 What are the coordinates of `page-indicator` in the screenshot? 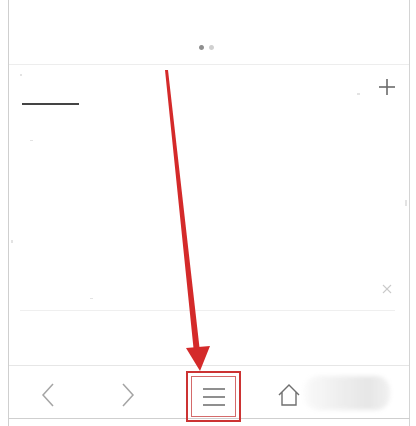 It's located at (206, 48).